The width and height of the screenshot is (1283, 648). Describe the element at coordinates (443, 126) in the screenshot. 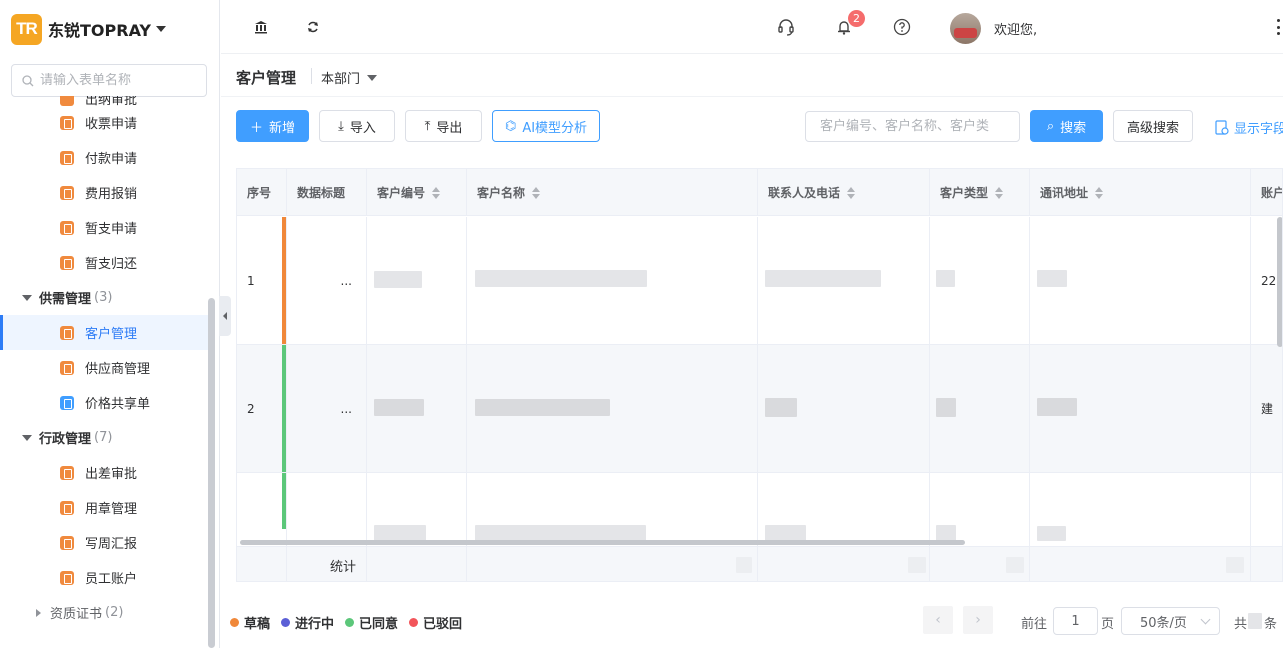

I see `export-button: ⤒ 导出` at that location.